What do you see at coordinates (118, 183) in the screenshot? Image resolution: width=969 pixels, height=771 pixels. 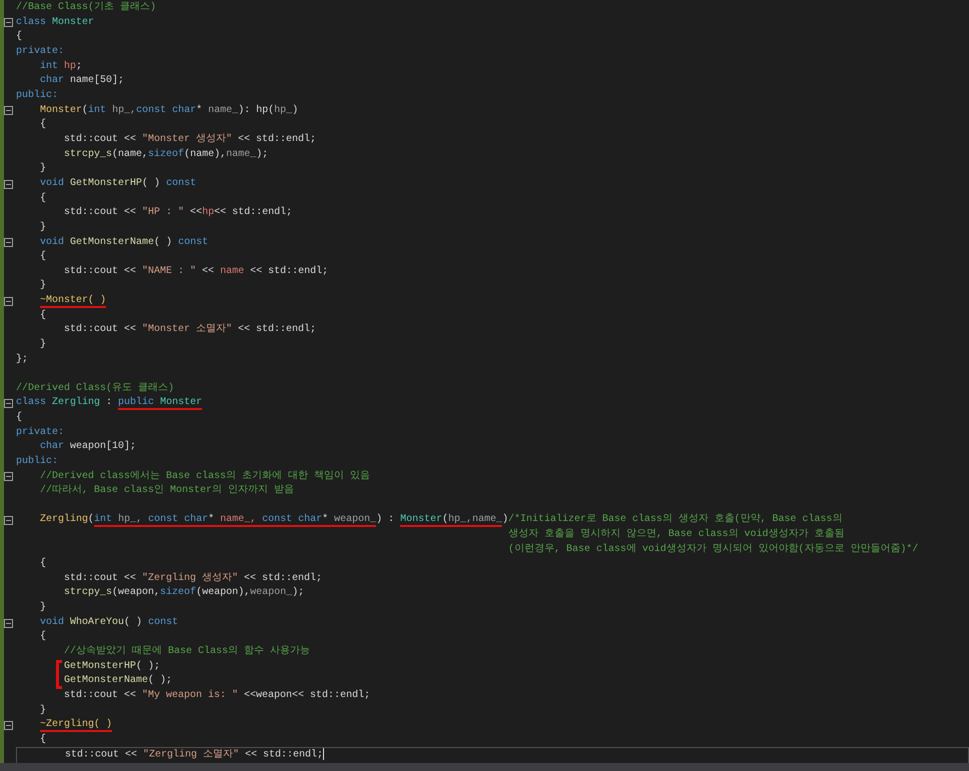 I see `code-line: void GetMonsterHP( ) const` at bounding box center [118, 183].